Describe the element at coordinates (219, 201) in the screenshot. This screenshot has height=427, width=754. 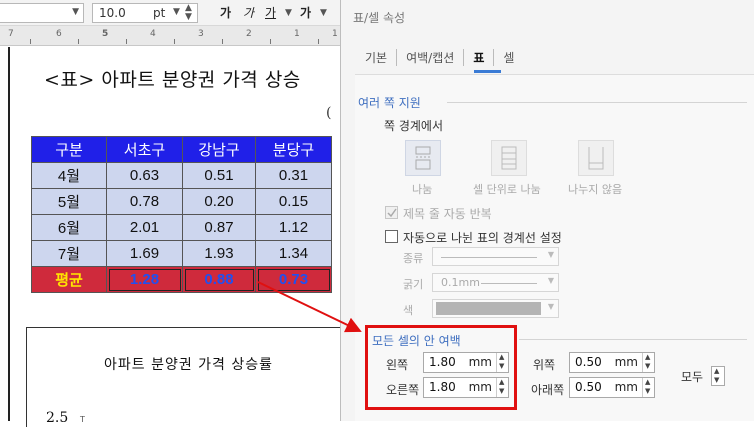
I see `table-cell: 0.20` at that location.